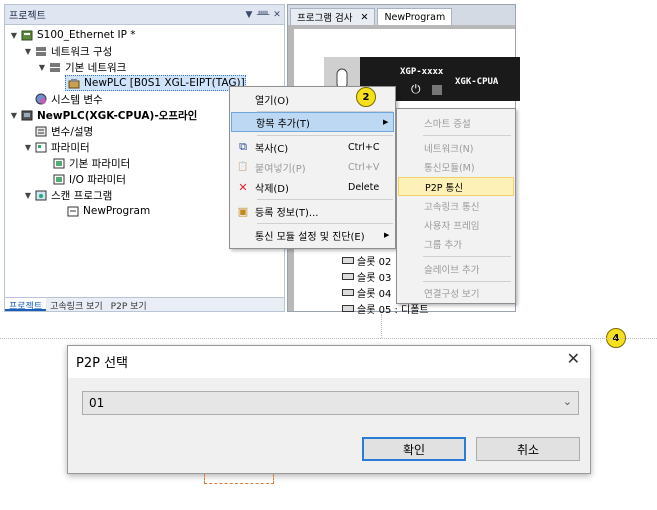  What do you see at coordinates (329, 362) in the screenshot?
I see `dialog-titlebar` at bounding box center [329, 362].